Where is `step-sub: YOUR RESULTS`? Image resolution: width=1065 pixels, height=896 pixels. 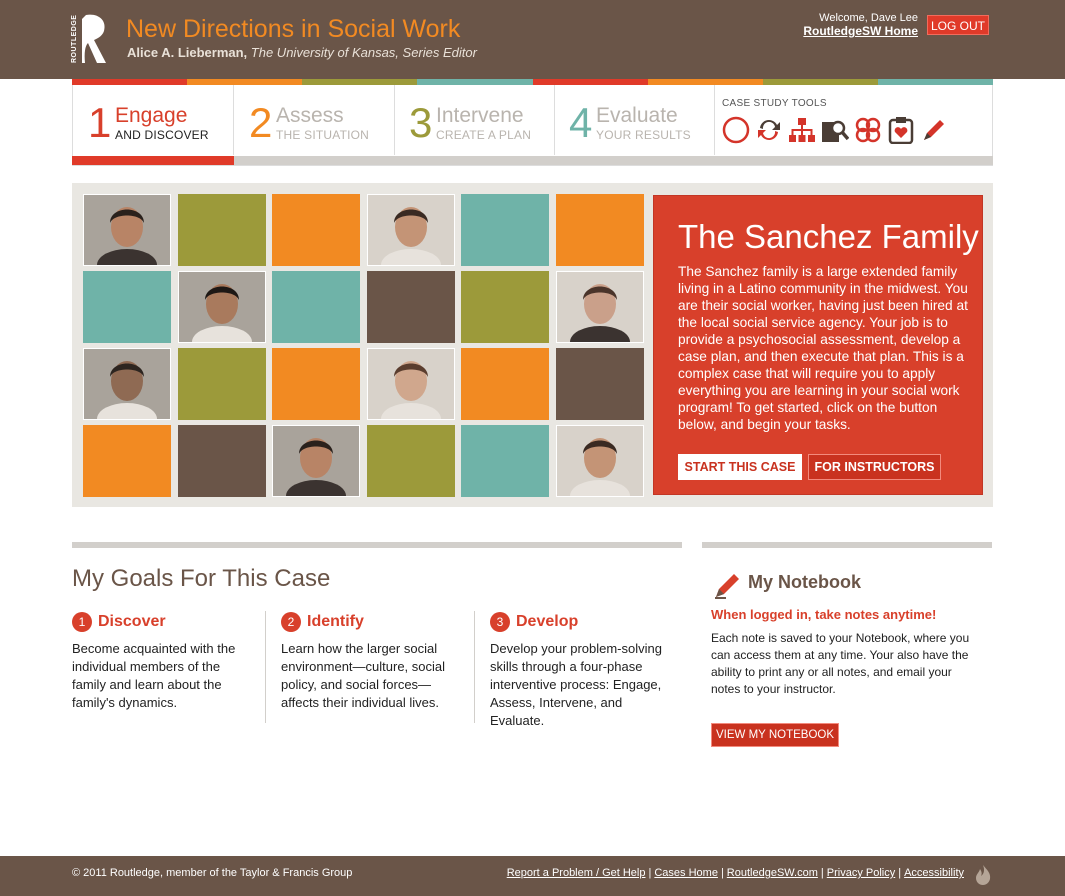 step-sub: YOUR RESULTS is located at coordinates (643, 135).